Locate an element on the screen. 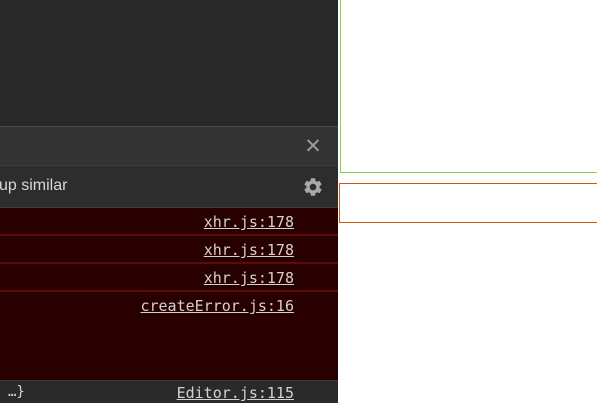 This screenshot has height=403, width=597. source-link: createError.js:16 is located at coordinates (217, 306).